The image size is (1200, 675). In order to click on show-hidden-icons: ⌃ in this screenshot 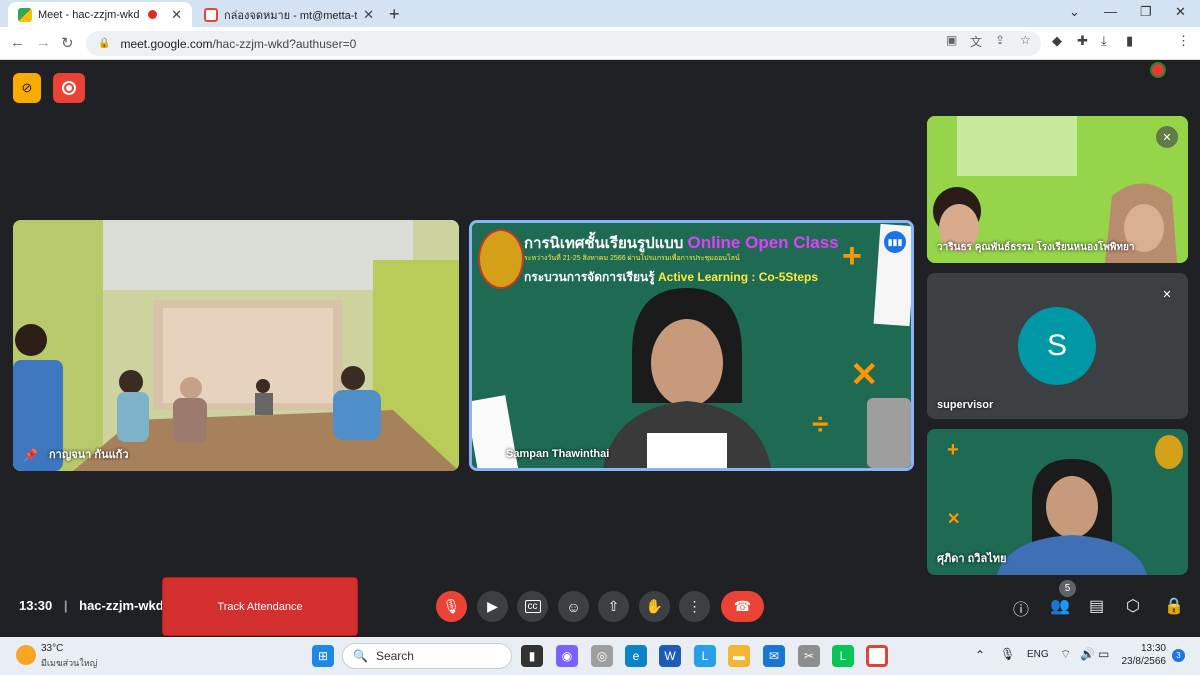, I will do `click(980, 655)`.